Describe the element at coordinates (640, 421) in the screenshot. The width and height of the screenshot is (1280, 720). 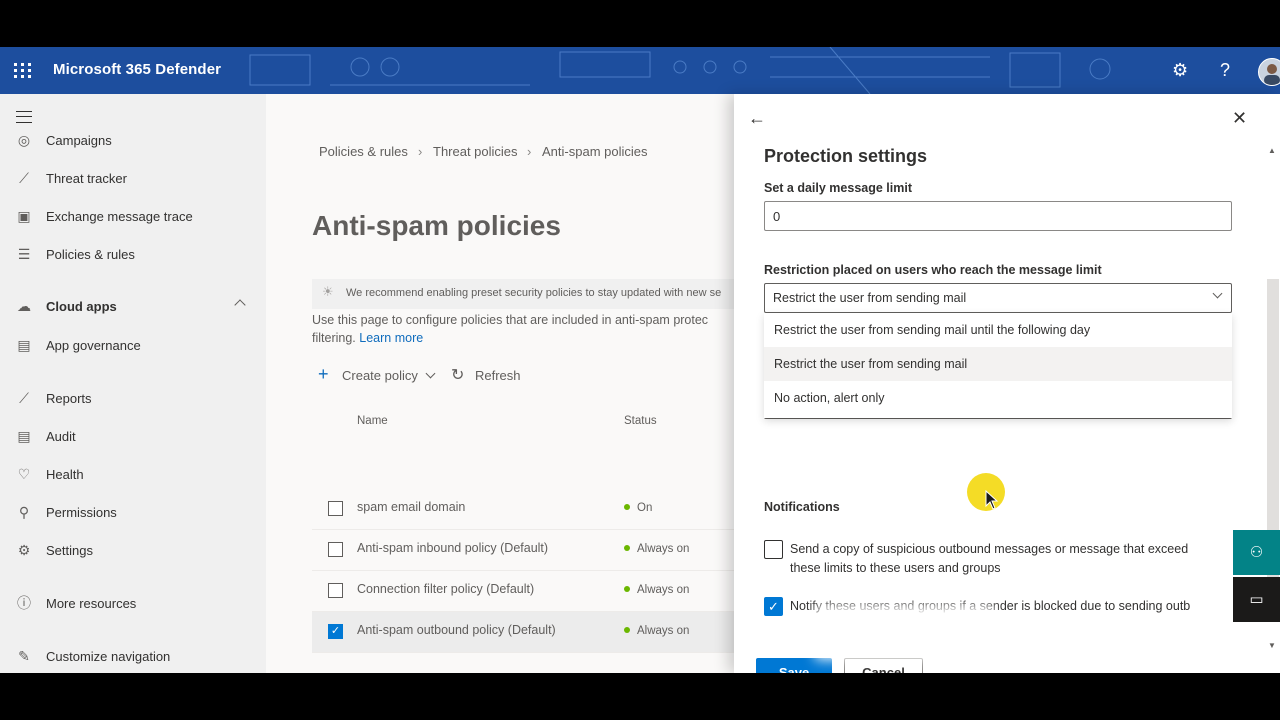
I see `column-header-status: Status` at that location.